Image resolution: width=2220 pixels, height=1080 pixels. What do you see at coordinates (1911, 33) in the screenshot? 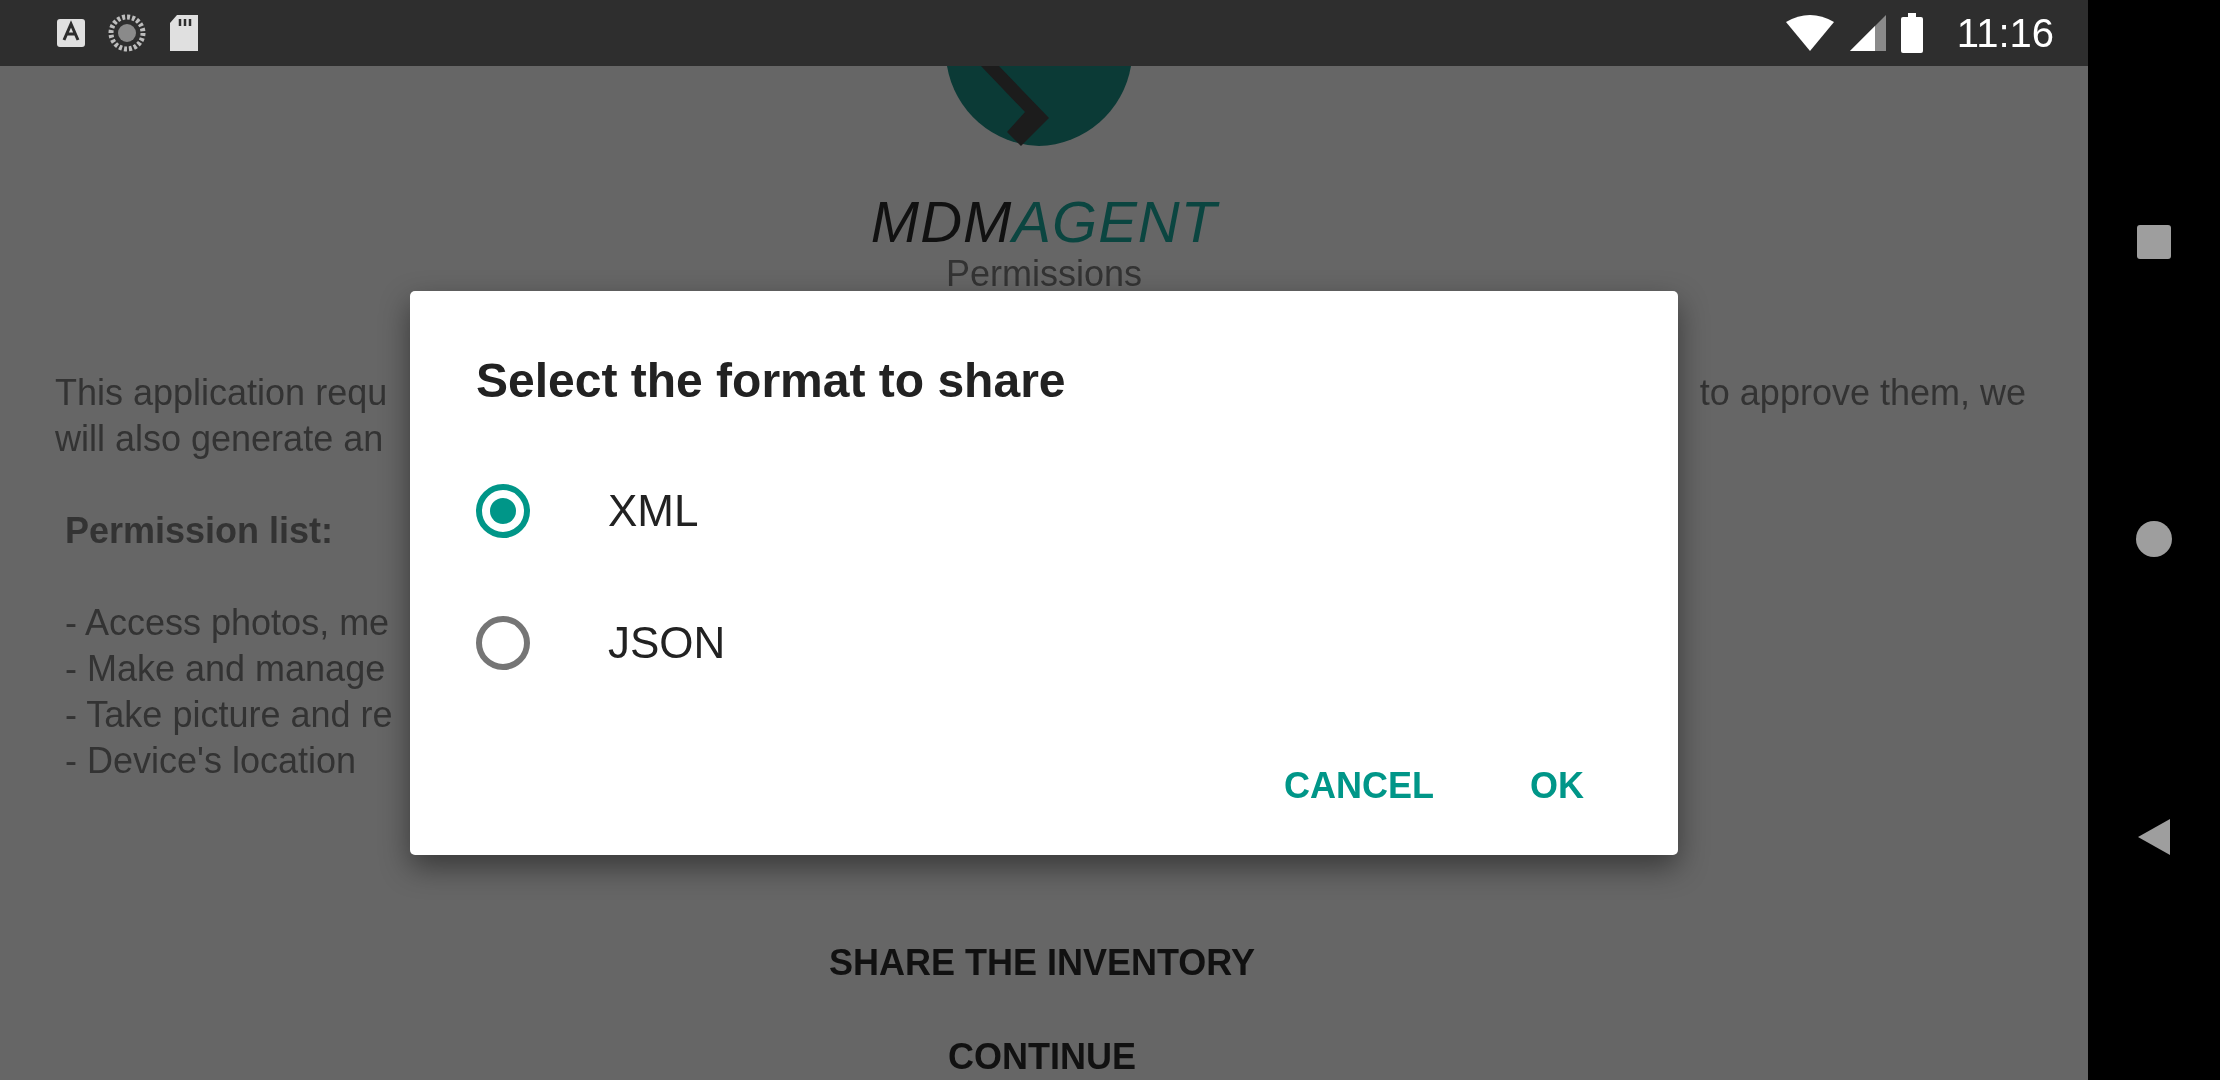
I see `battery-icon` at bounding box center [1911, 33].